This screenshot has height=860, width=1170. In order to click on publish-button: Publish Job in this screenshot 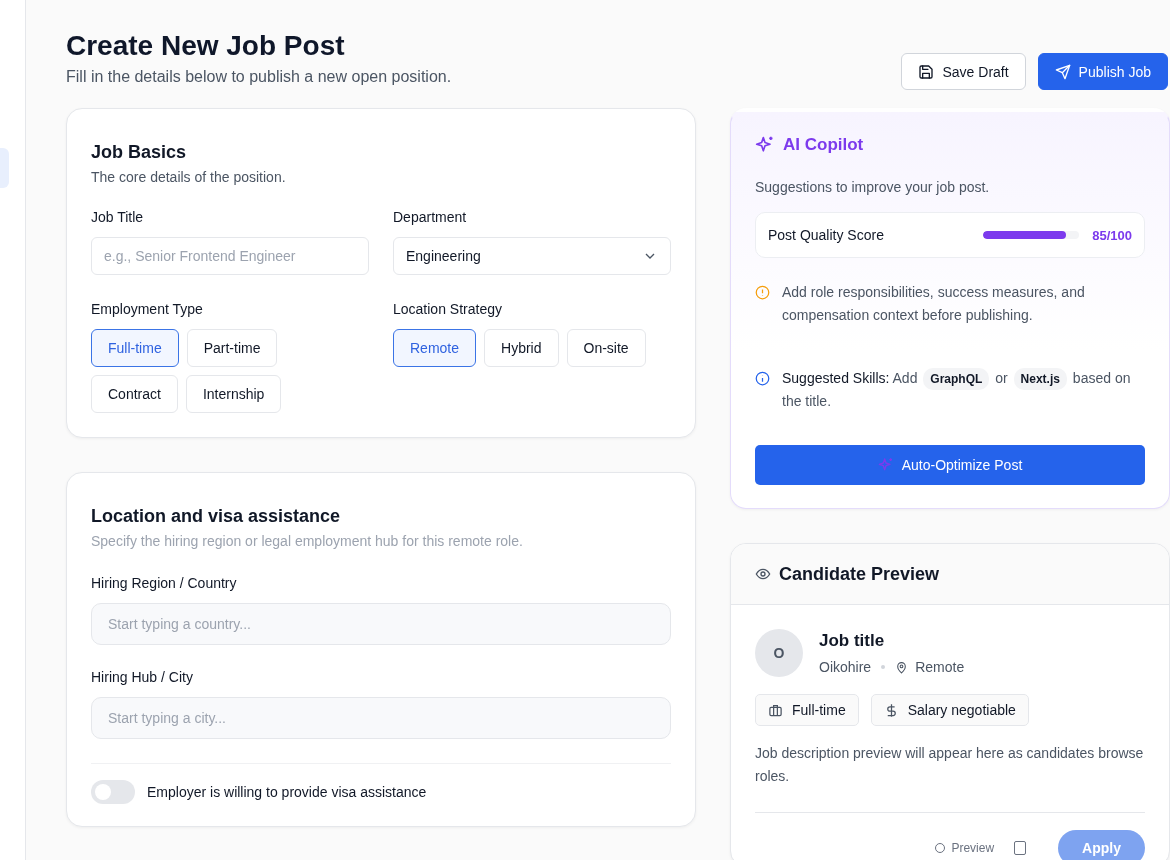, I will do `click(1102, 71)`.